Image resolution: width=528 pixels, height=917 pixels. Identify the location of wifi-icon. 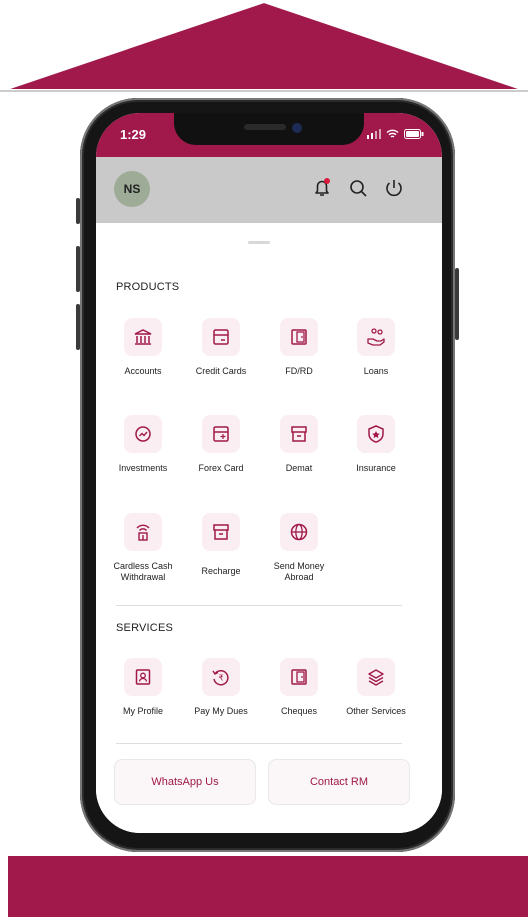
(392, 133).